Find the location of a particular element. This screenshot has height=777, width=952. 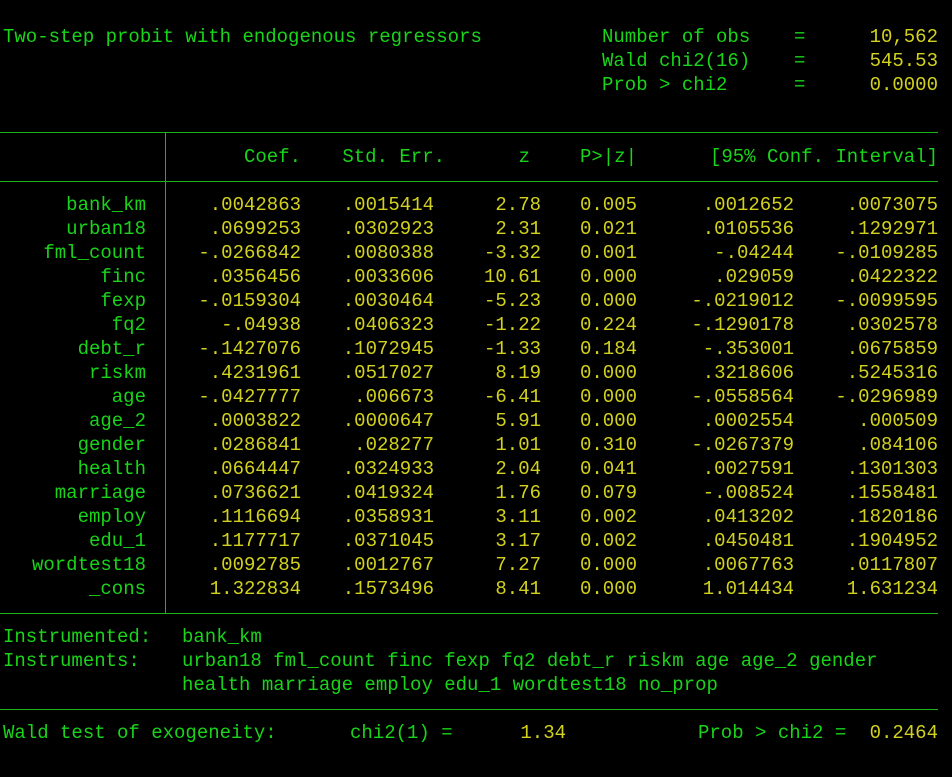

row-variable: _cons is located at coordinates (117, 589).